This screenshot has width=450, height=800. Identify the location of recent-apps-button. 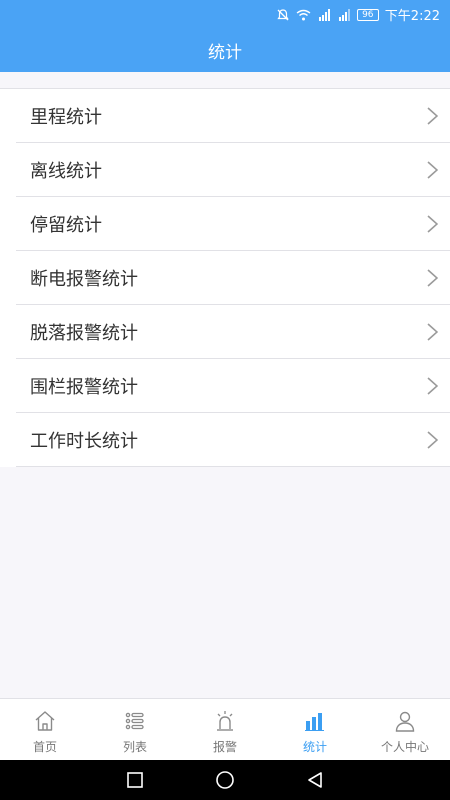
(135, 780).